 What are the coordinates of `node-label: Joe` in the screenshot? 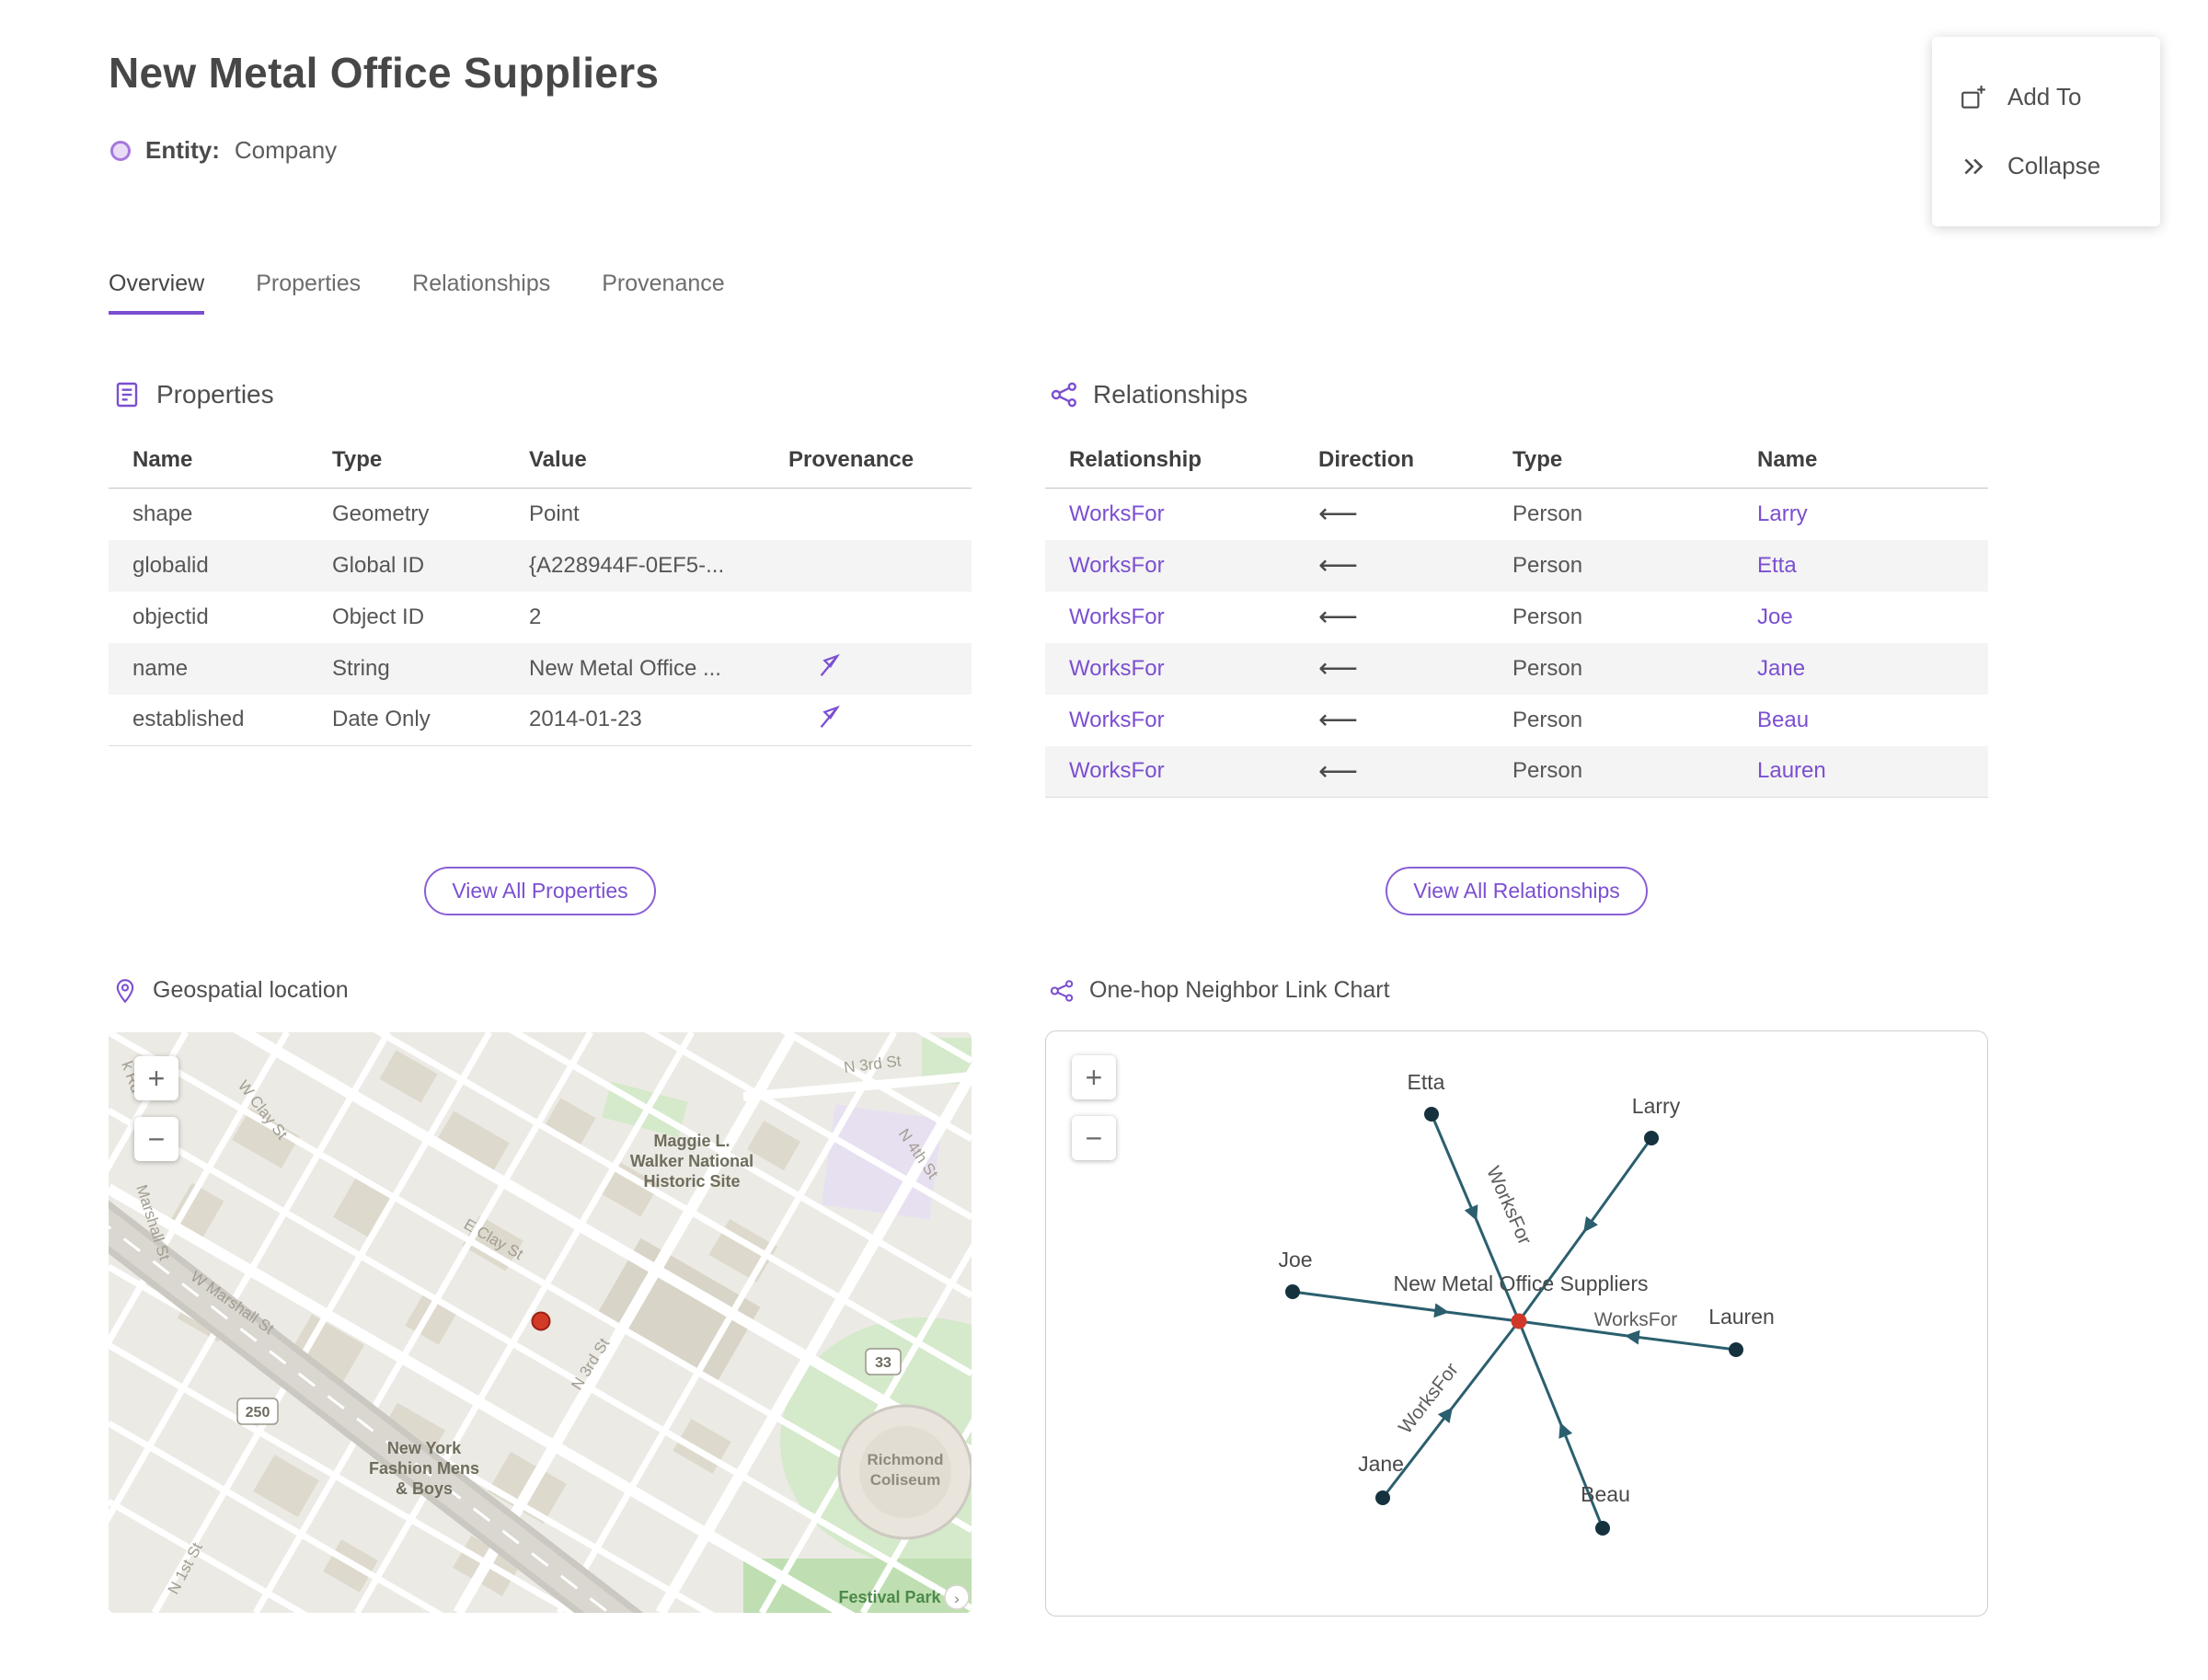 It's located at (1295, 1260).